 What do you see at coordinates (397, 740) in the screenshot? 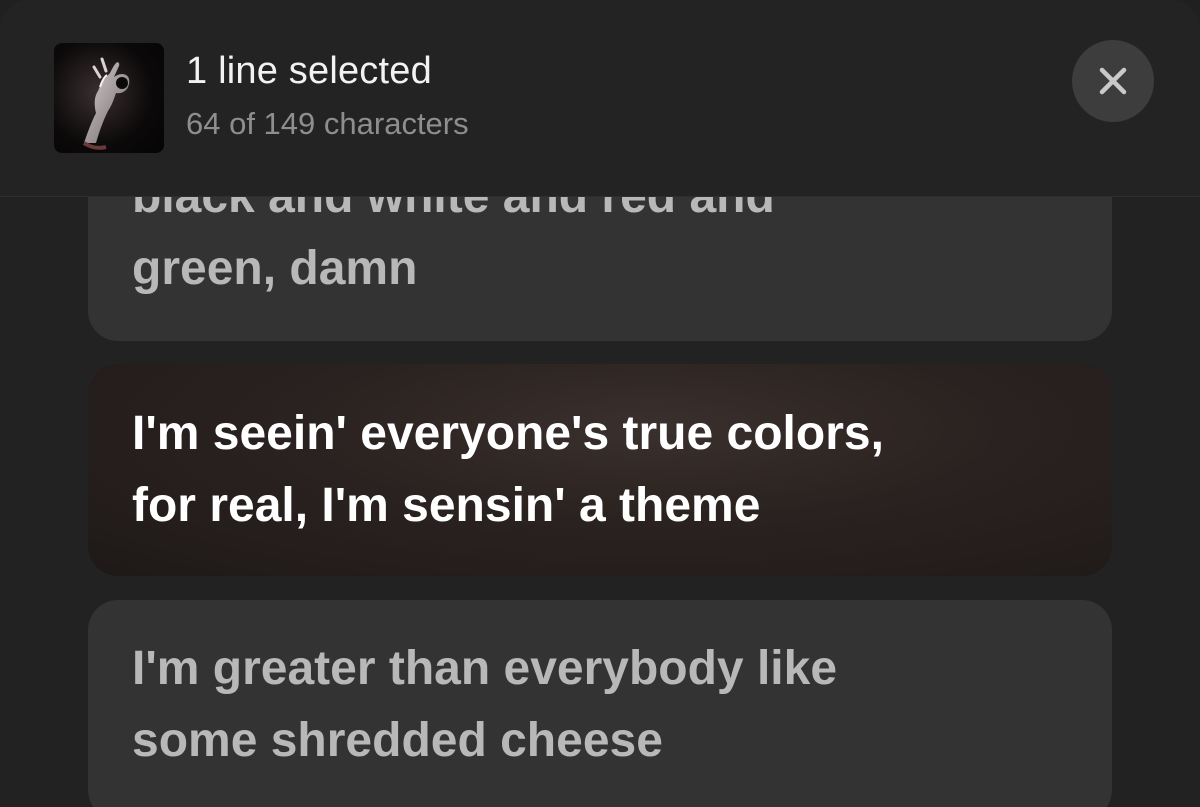
I see `lyric-line: some shredded cheese` at bounding box center [397, 740].